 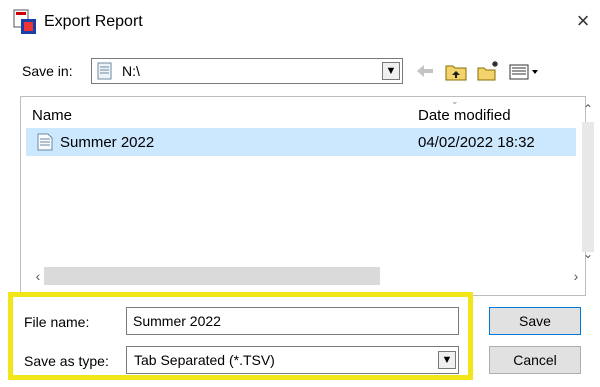 What do you see at coordinates (576, 276) in the screenshot?
I see `scroll-right-icon: ›` at bounding box center [576, 276].